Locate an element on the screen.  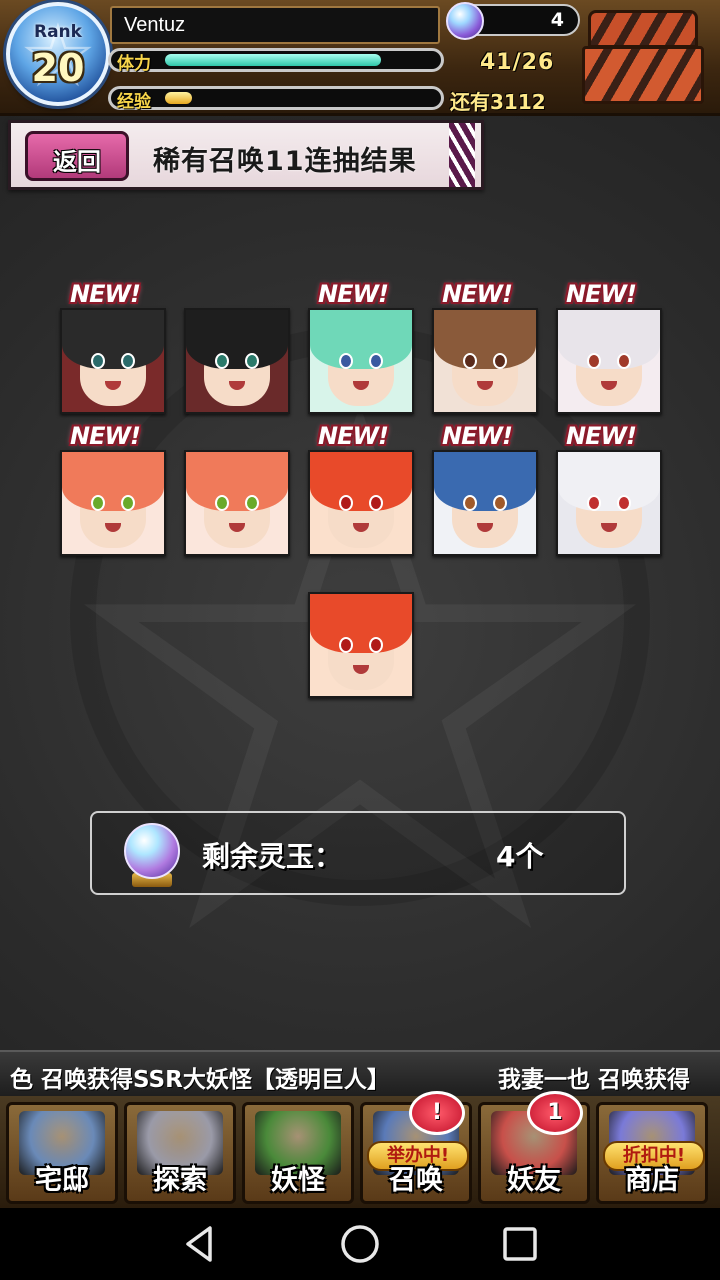
news-ticker: 色 召唤获得SSR大妖怪【透明巨人】 我妻一也 召唤获得 is located at coordinates (360, 1073).